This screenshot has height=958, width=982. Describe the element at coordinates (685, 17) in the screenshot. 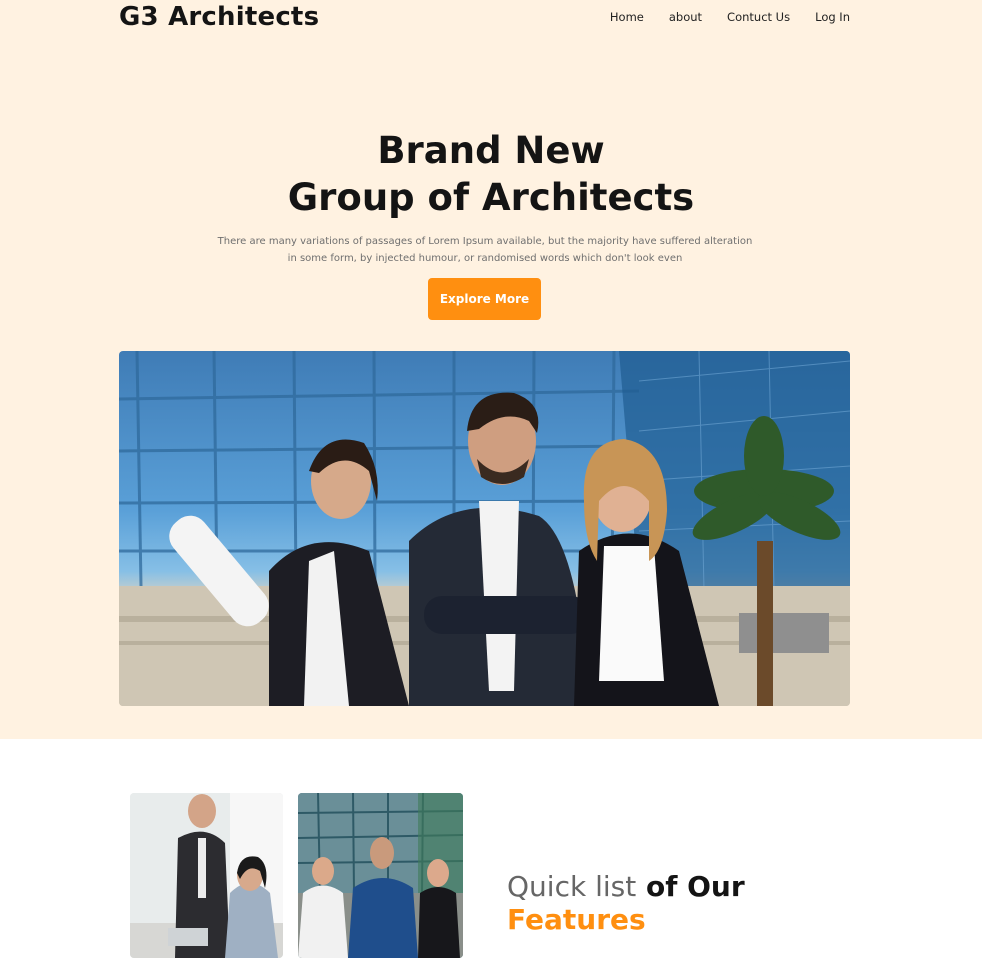

I see `nav-about: about` at that location.